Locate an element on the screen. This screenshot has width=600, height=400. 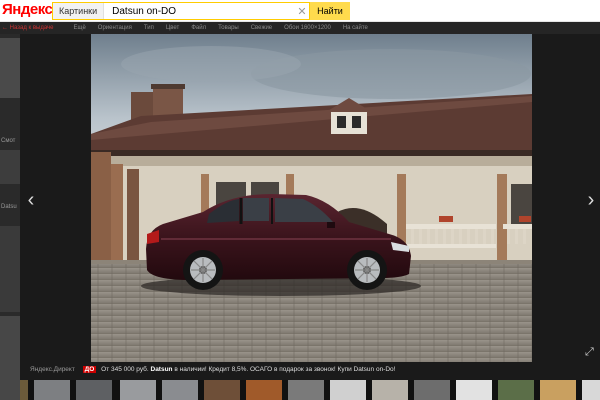
yandex-logo: Яндекс is located at coordinates (27, 9).